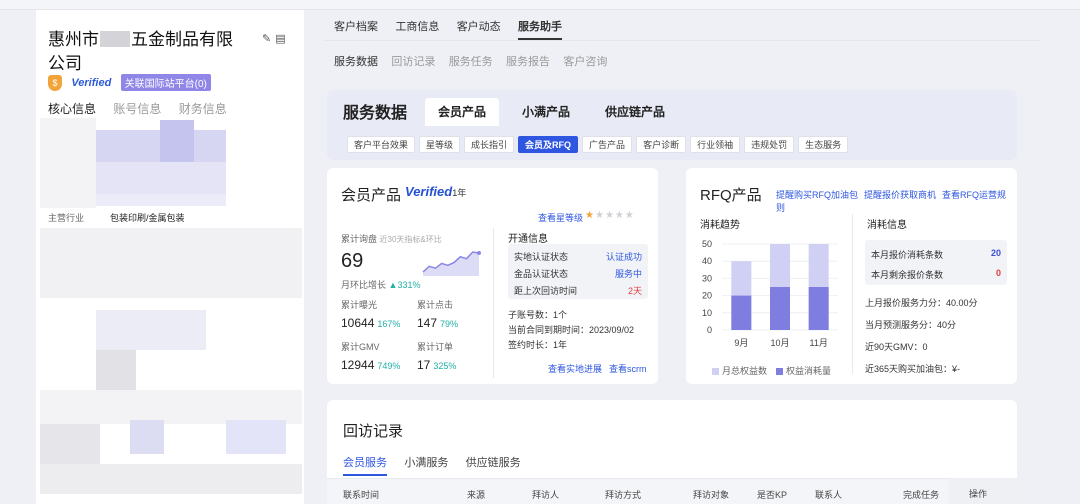 Image resolution: width=1080 pixels, height=504 pixels. I want to click on stat-value: 17, so click(424, 365).